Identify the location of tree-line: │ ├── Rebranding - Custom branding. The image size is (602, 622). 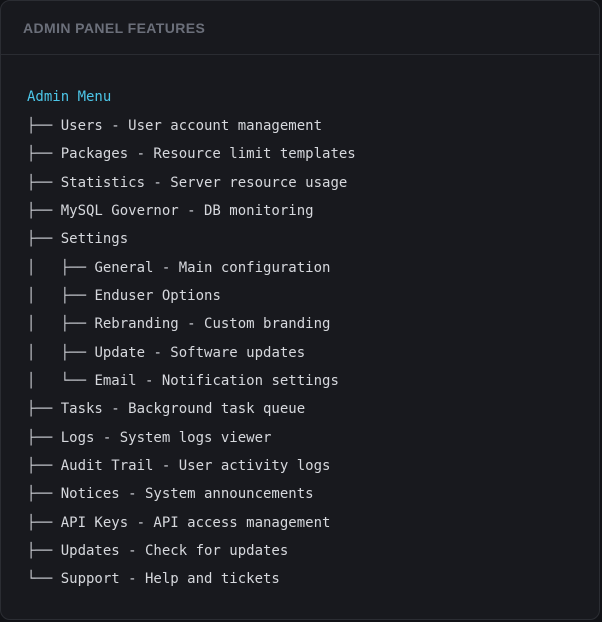
(178, 324).